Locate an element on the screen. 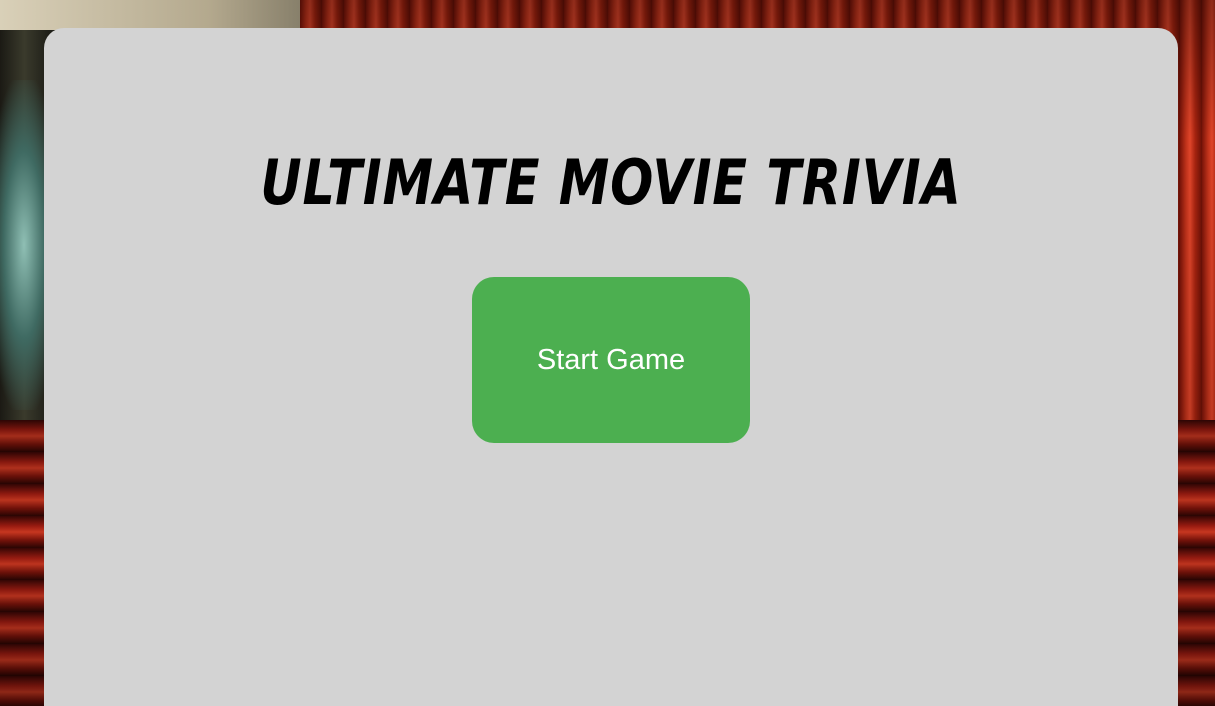 Image resolution: width=1215 pixels, height=706 pixels. game-title: Ultimate Movie Trivia is located at coordinates (611, 182).